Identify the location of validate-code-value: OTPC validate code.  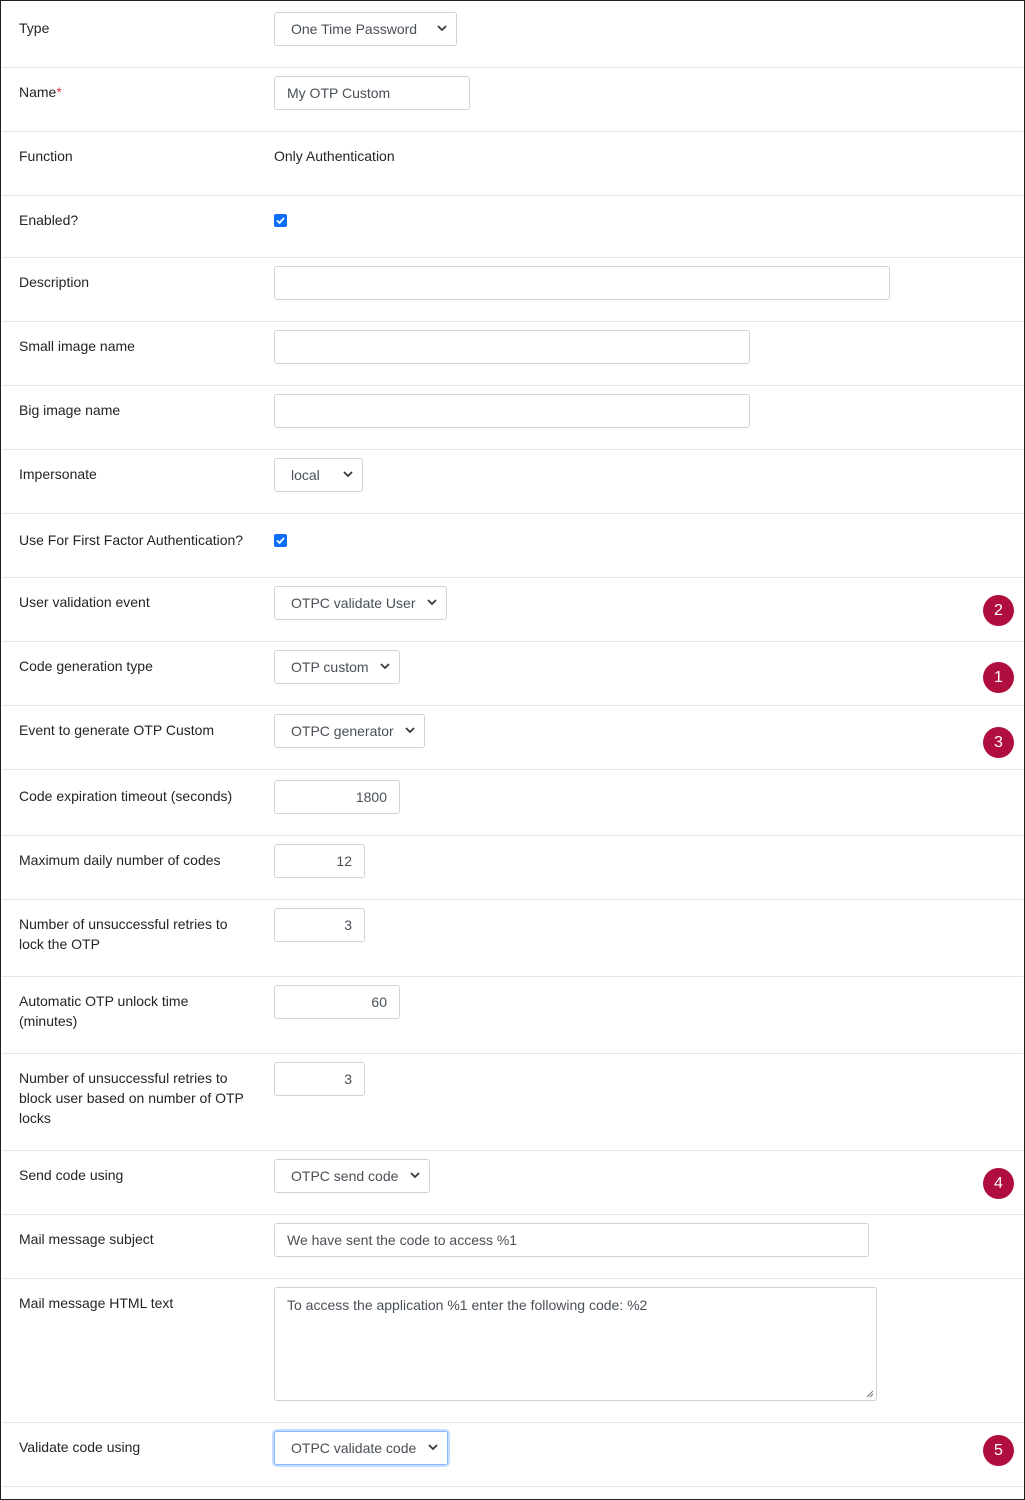
(354, 1448).